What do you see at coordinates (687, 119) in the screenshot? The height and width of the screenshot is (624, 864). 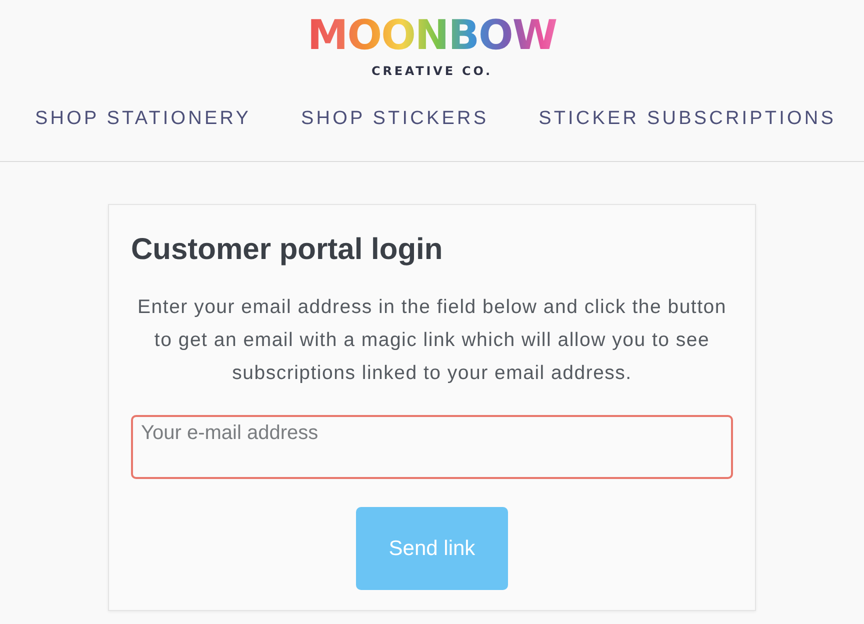 I see `nav-link: STICKER SUBSCRIPTIONS` at bounding box center [687, 119].